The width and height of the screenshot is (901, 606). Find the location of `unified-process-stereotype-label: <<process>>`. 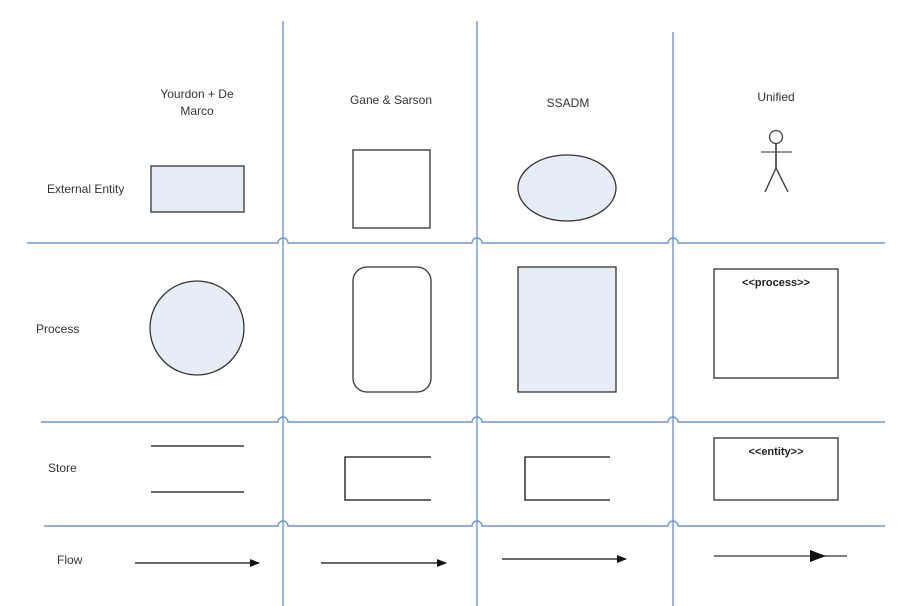

unified-process-stereotype-label: <<process>> is located at coordinates (776, 283).